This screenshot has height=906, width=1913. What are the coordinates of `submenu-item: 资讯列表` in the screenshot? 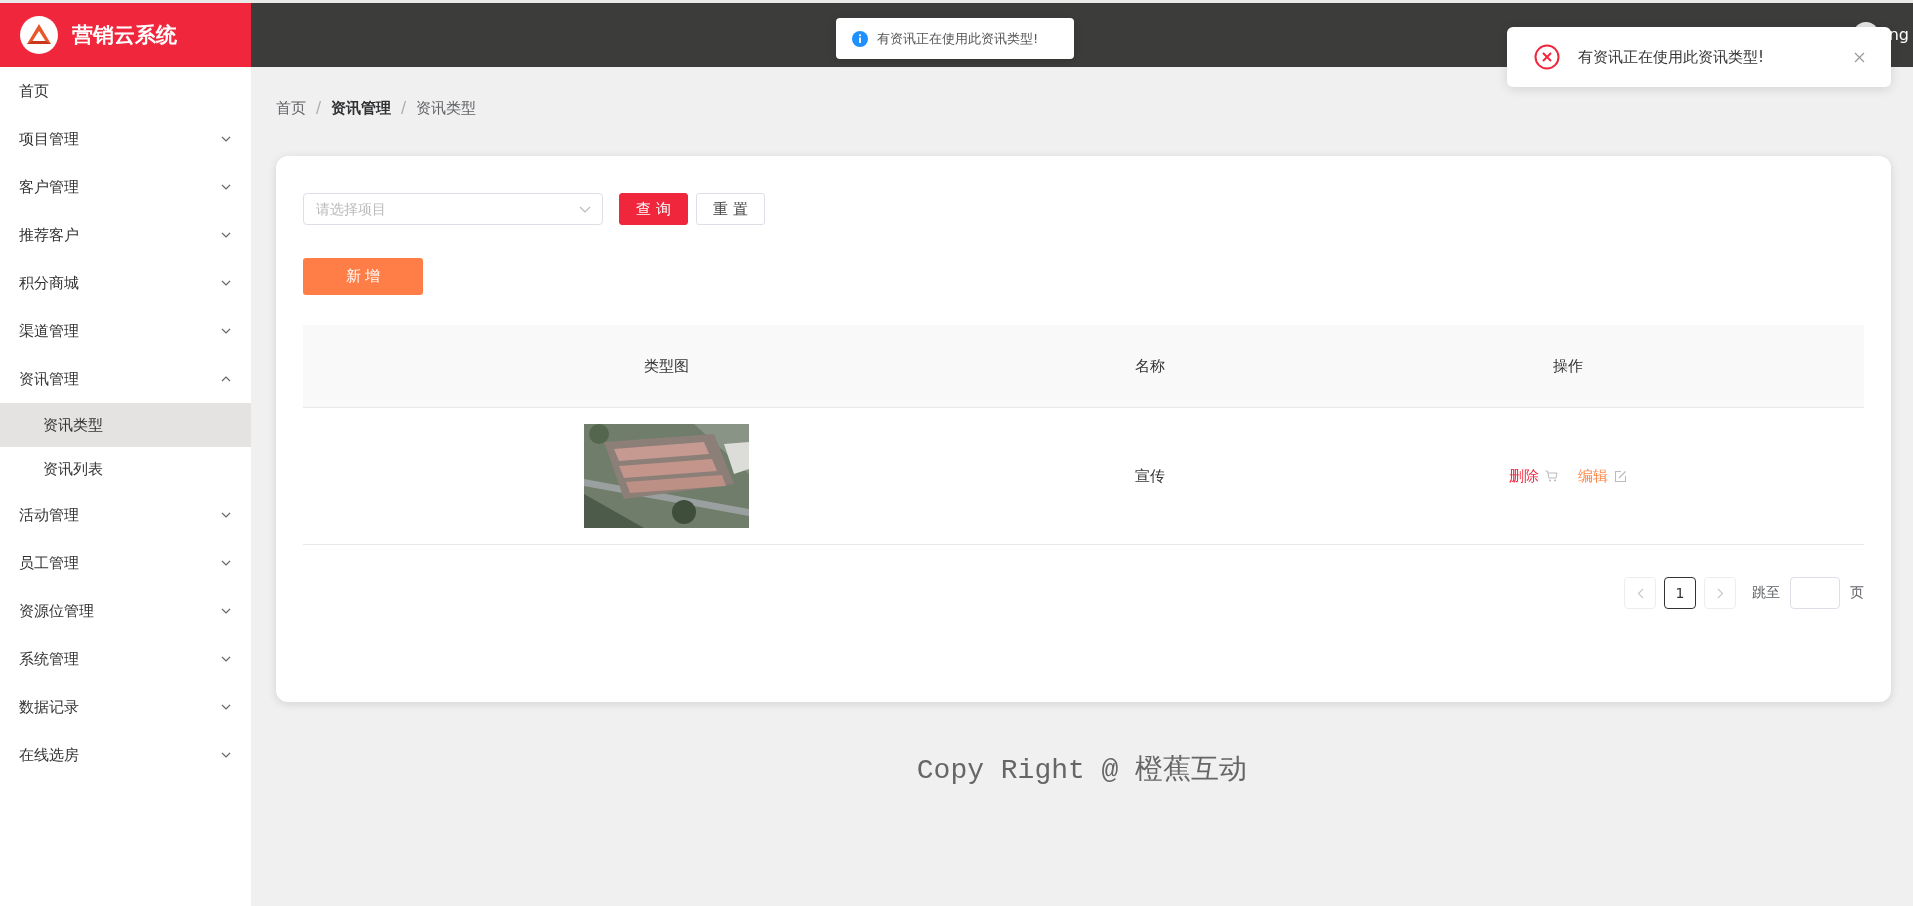 It's located at (125, 469).